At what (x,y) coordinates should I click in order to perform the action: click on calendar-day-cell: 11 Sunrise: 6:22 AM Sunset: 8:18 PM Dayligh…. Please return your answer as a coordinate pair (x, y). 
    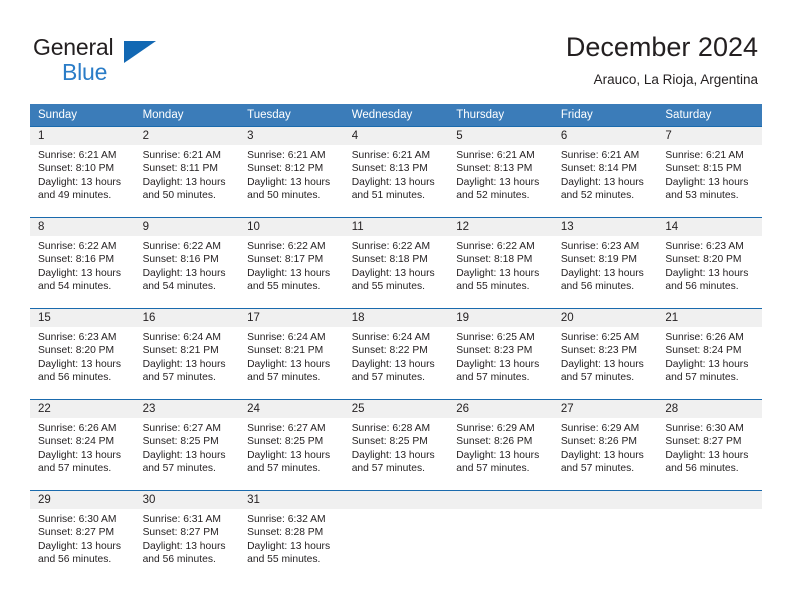
    Looking at the image, I should click on (396, 263).